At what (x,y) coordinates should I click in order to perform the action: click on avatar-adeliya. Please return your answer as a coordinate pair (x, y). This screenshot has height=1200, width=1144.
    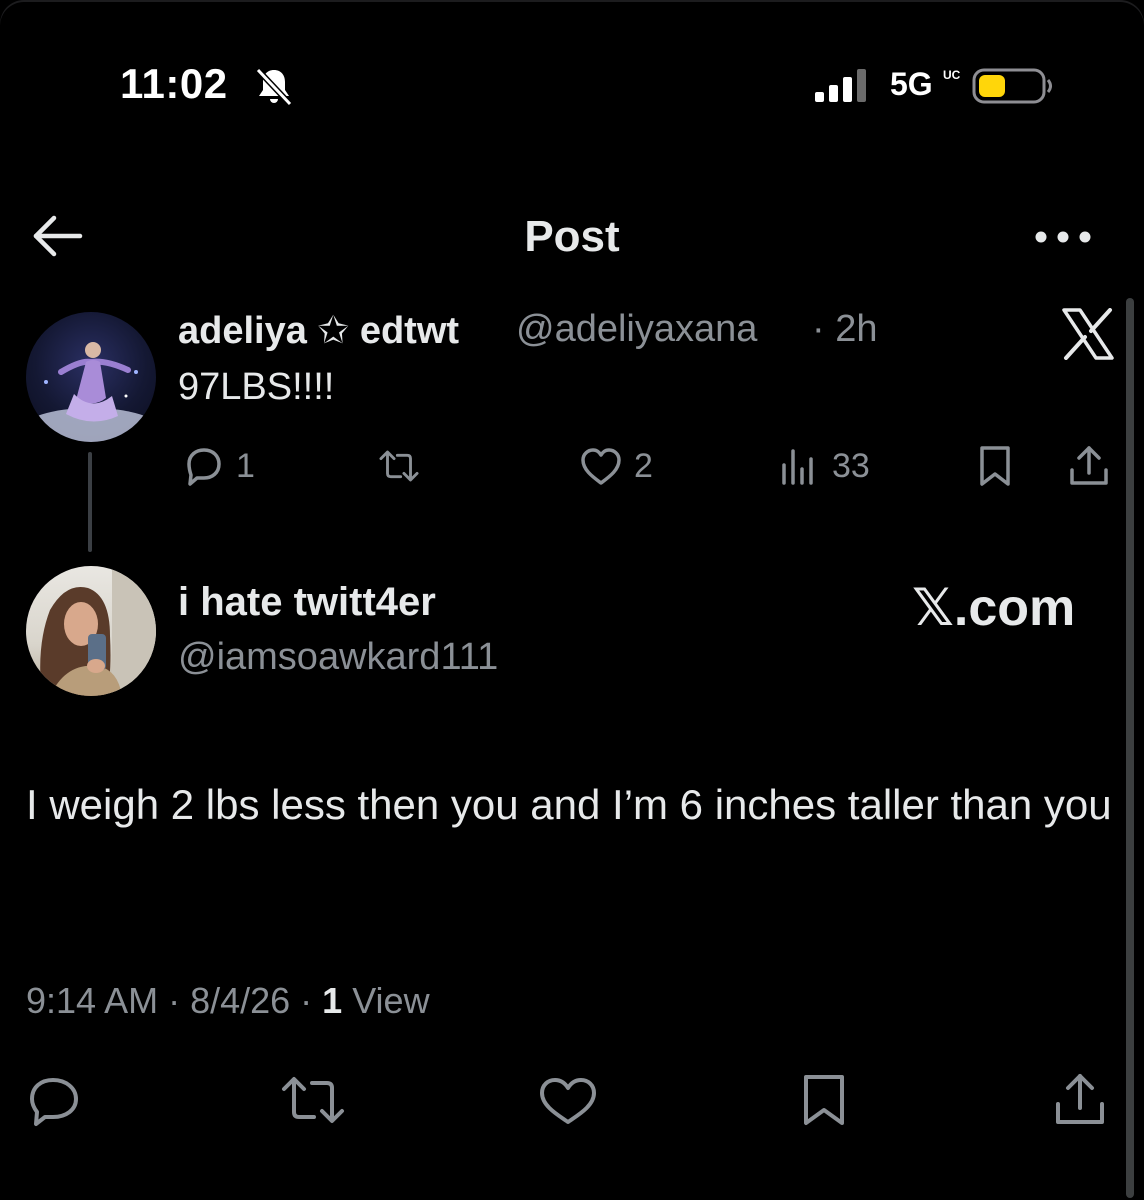
    Looking at the image, I should click on (91, 377).